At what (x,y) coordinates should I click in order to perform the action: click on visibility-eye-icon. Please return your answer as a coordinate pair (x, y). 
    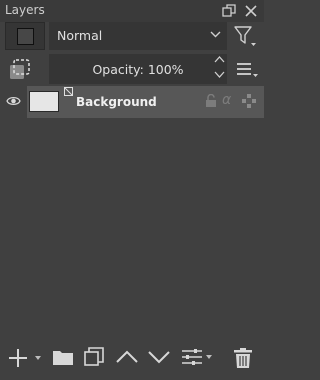
    Looking at the image, I should click on (13, 101).